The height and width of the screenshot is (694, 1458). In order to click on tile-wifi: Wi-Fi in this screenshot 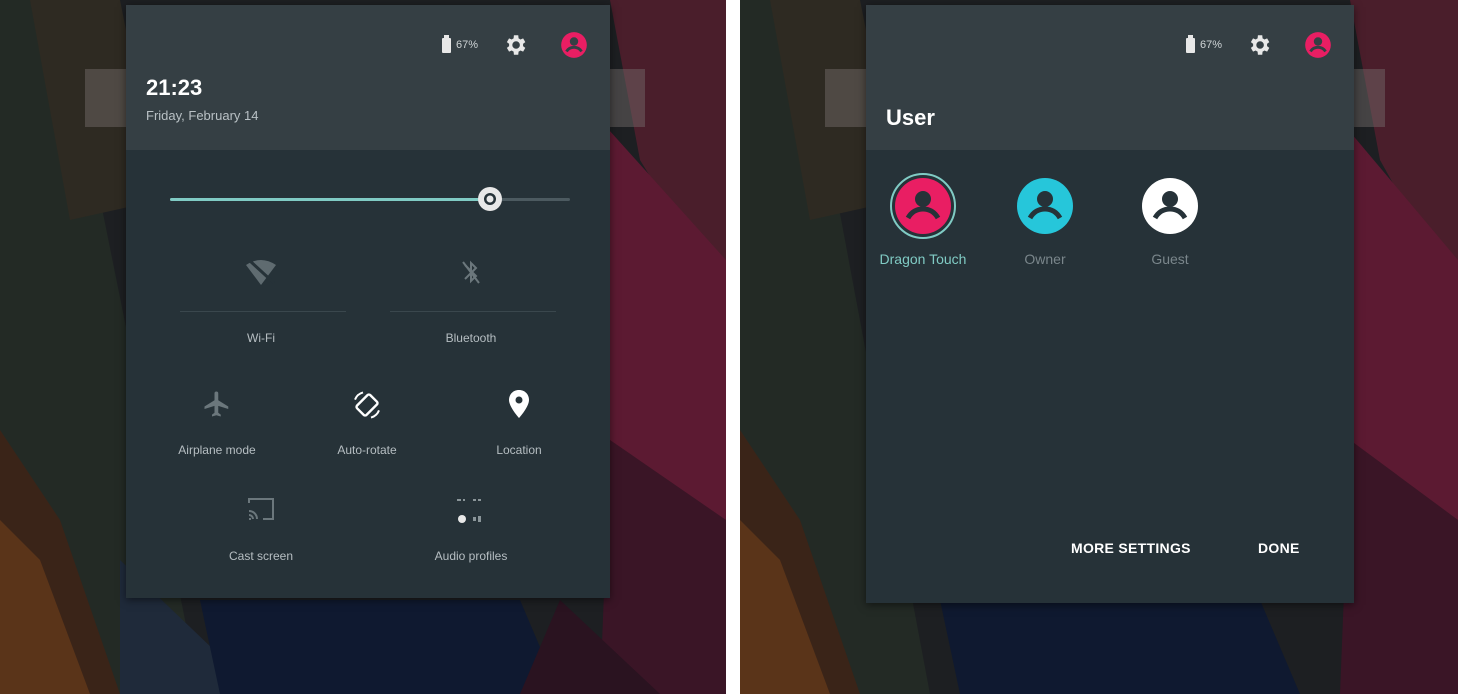, I will do `click(261, 302)`.